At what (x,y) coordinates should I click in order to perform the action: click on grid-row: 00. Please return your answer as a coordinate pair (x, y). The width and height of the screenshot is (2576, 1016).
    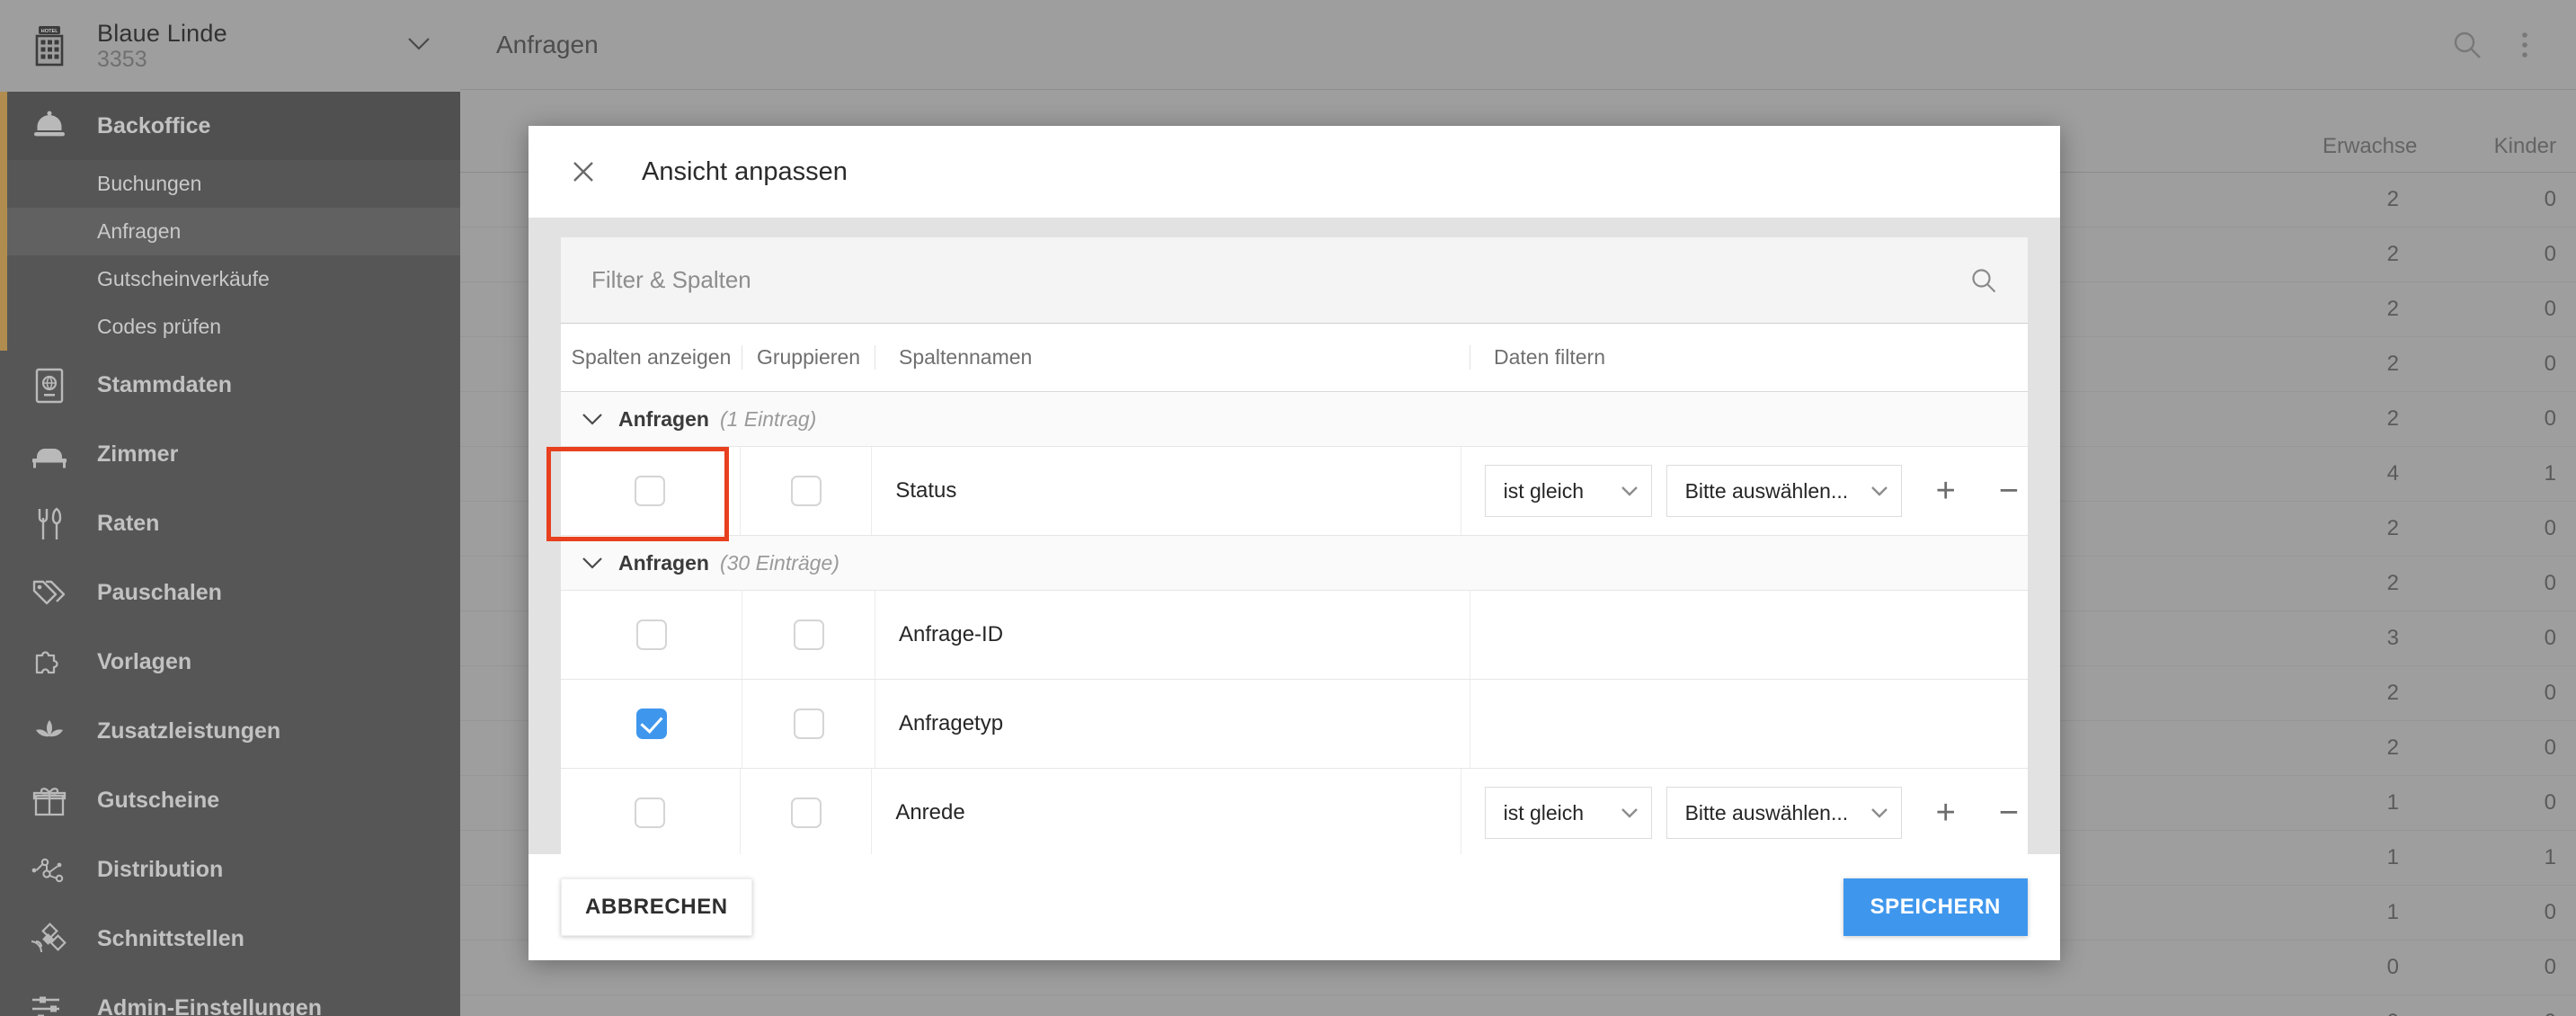
    Looking at the image, I should click on (1518, 1005).